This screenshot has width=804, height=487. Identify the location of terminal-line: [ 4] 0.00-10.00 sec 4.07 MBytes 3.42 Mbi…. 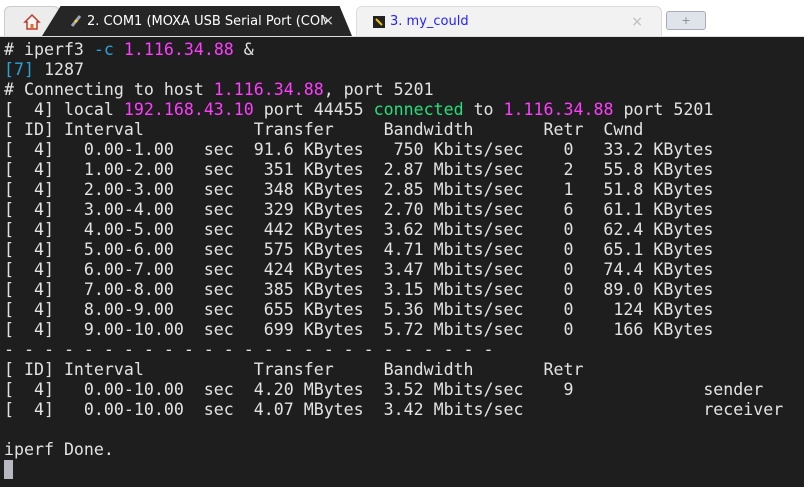
(393, 410).